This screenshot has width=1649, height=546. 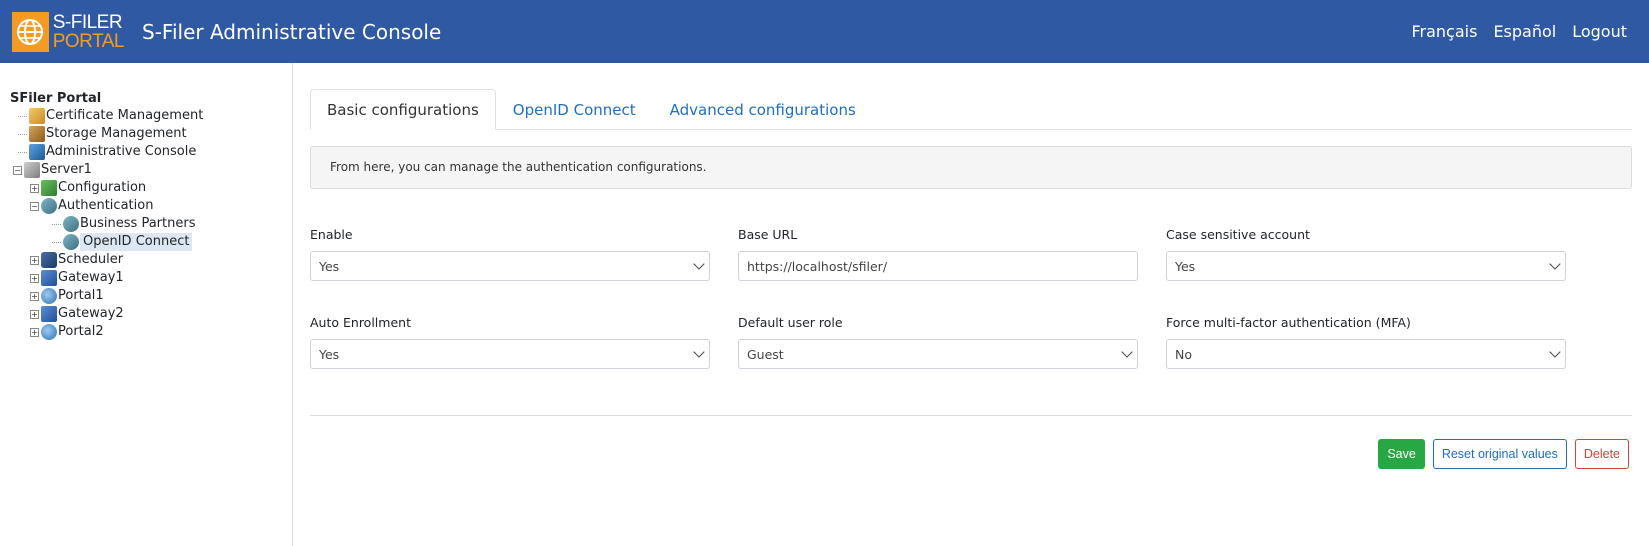 What do you see at coordinates (1524, 31) in the screenshot?
I see `language-spanish-link: Español` at bounding box center [1524, 31].